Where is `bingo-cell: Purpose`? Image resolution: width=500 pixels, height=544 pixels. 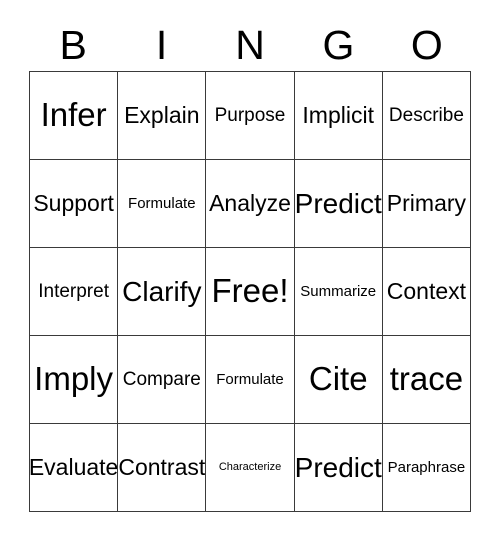
bingo-cell: Purpose is located at coordinates (250, 116).